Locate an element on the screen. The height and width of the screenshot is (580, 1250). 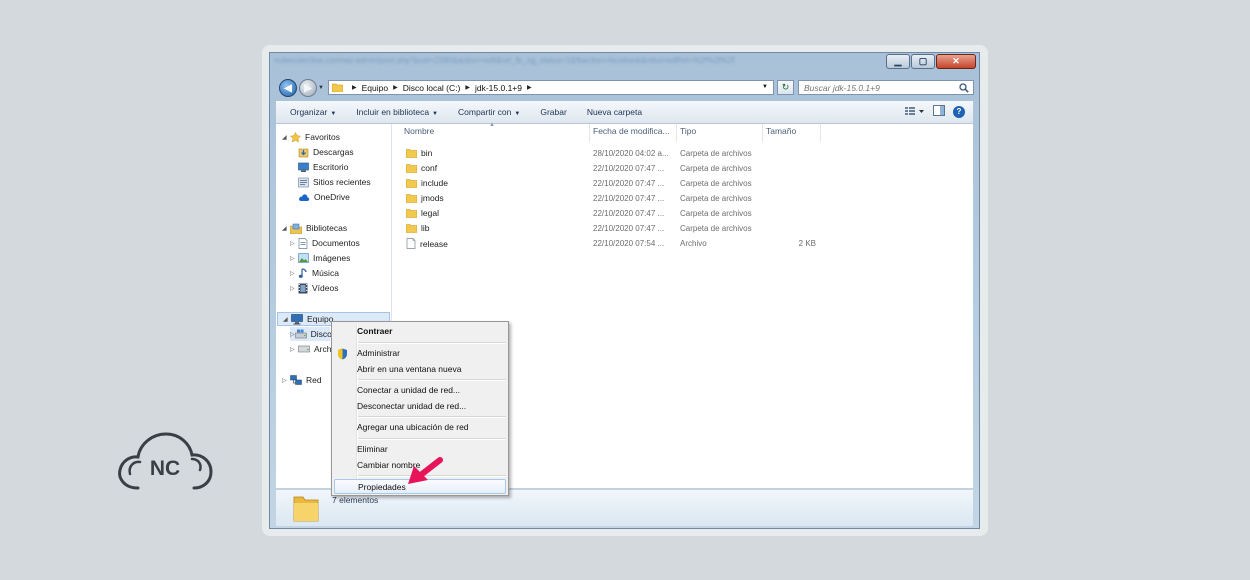
caret-down-icon: ▼ is located at coordinates (517, 114).